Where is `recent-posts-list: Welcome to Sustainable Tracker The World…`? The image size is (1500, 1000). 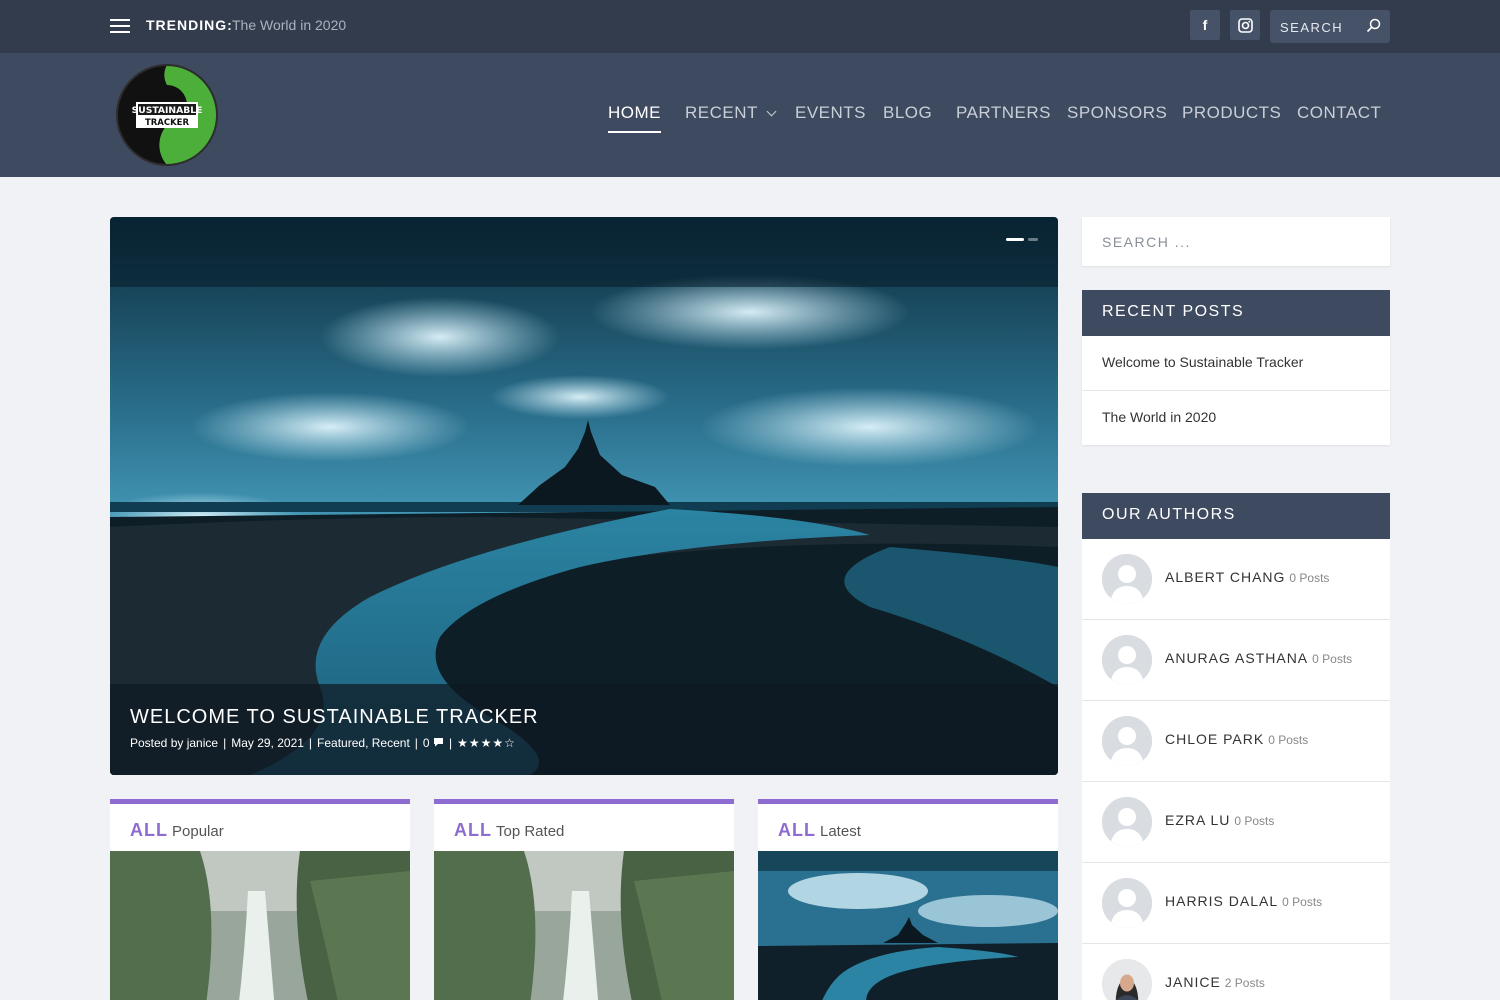
recent-posts-list: Welcome to Sustainable Tracker The World… is located at coordinates (1236, 390).